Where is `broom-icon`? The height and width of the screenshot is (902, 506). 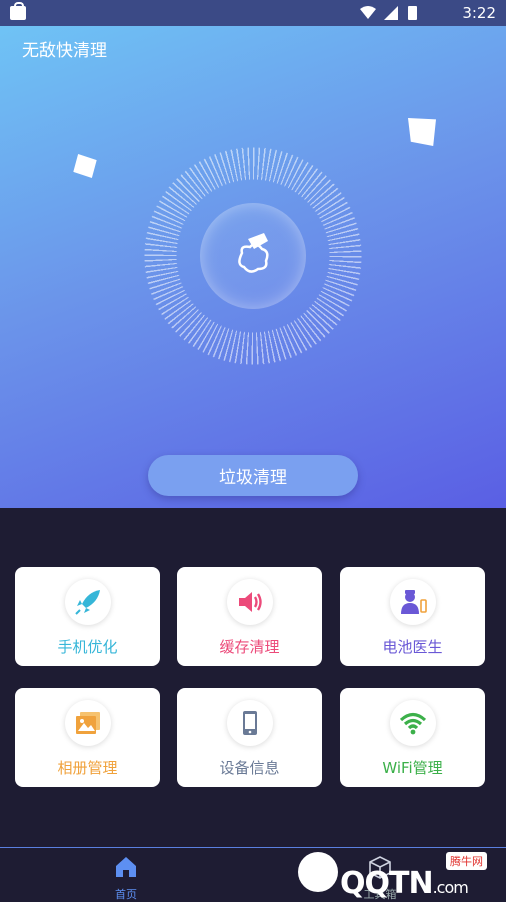 broom-icon is located at coordinates (253, 253).